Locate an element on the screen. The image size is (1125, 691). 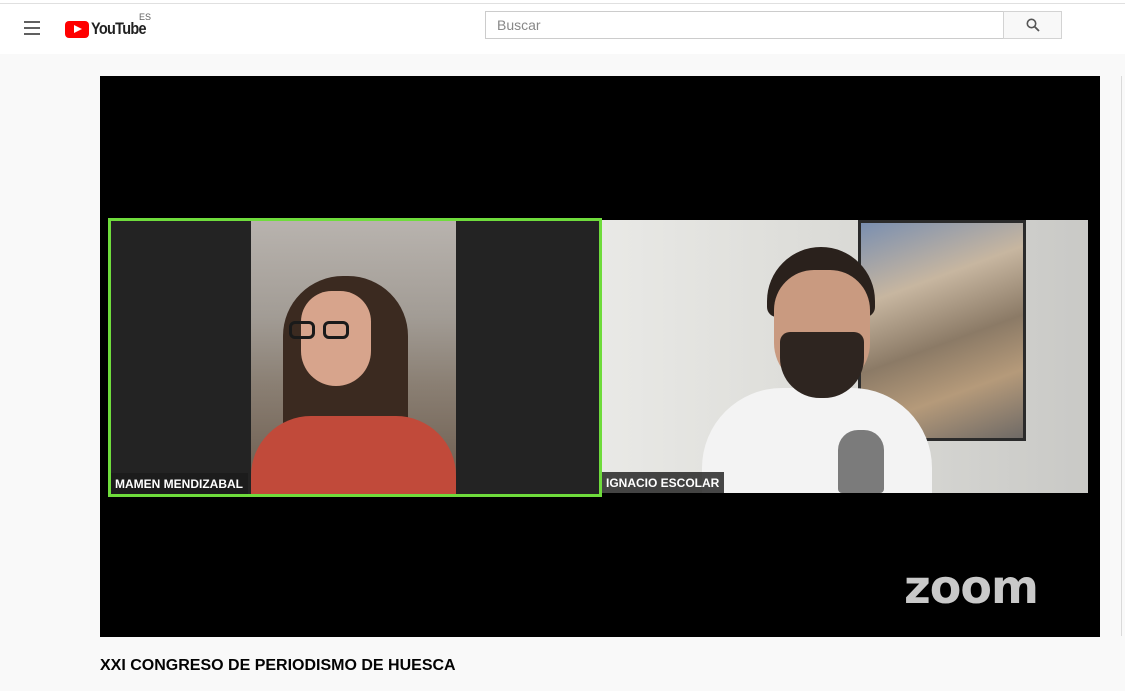
search-input is located at coordinates (744, 25).